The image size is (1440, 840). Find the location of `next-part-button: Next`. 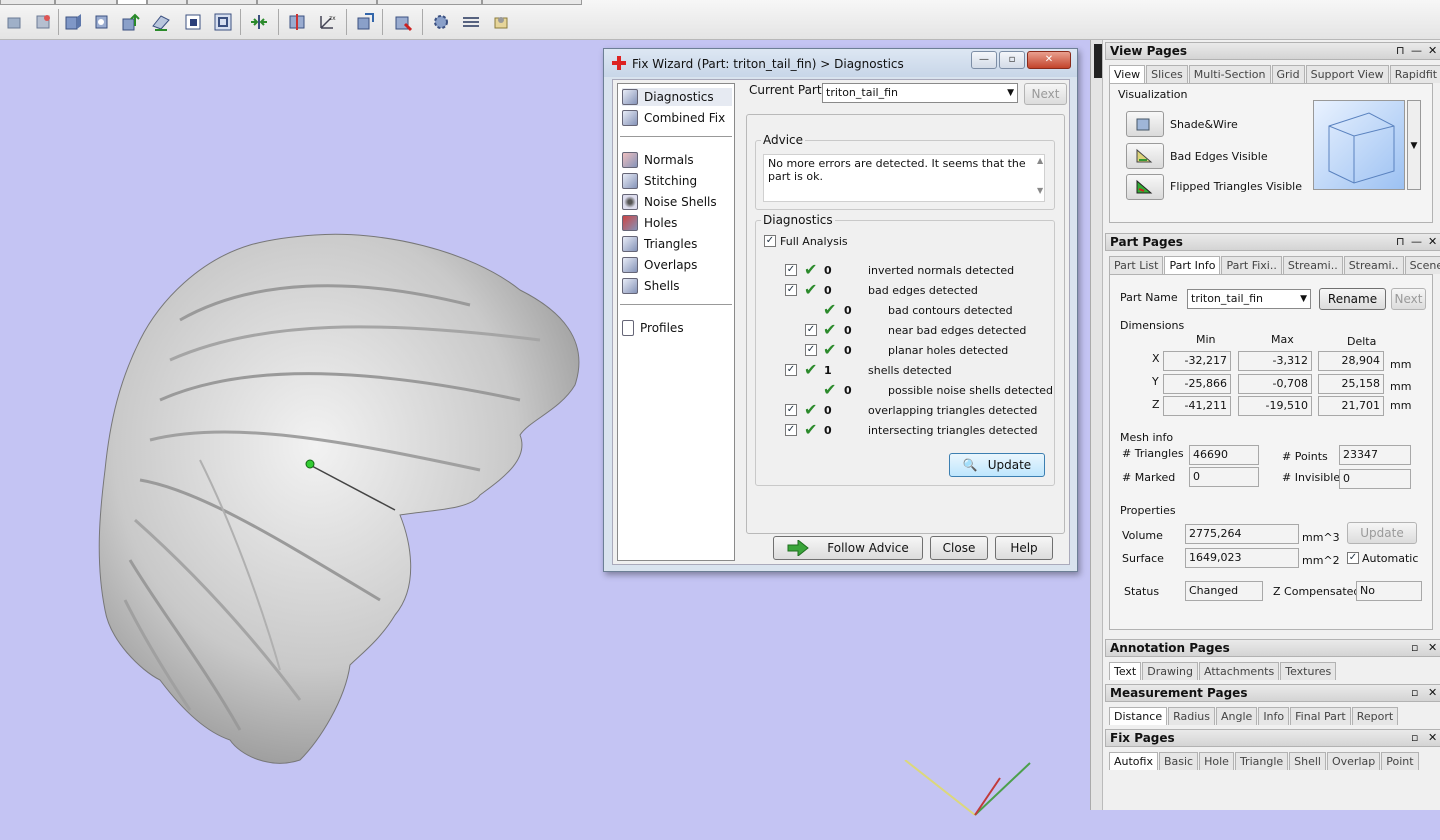

next-part-button: Next is located at coordinates (1045, 94).